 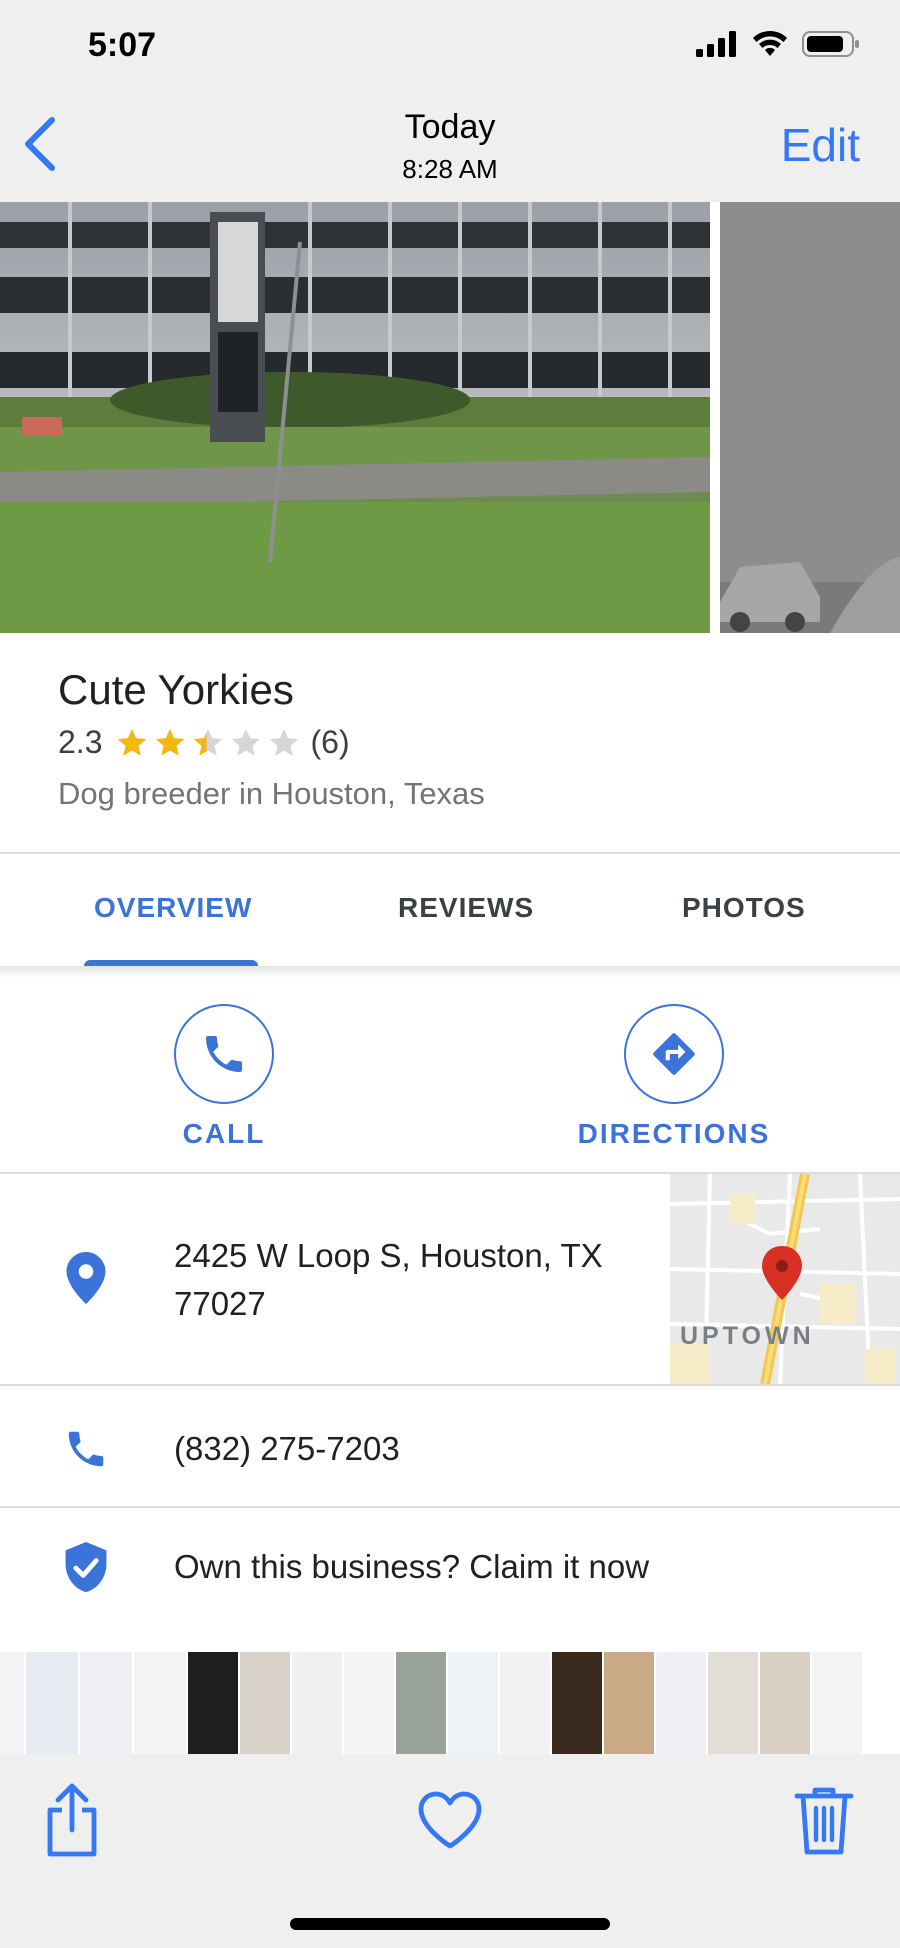 I want to click on trash-icon, so click(x=824, y=1821).